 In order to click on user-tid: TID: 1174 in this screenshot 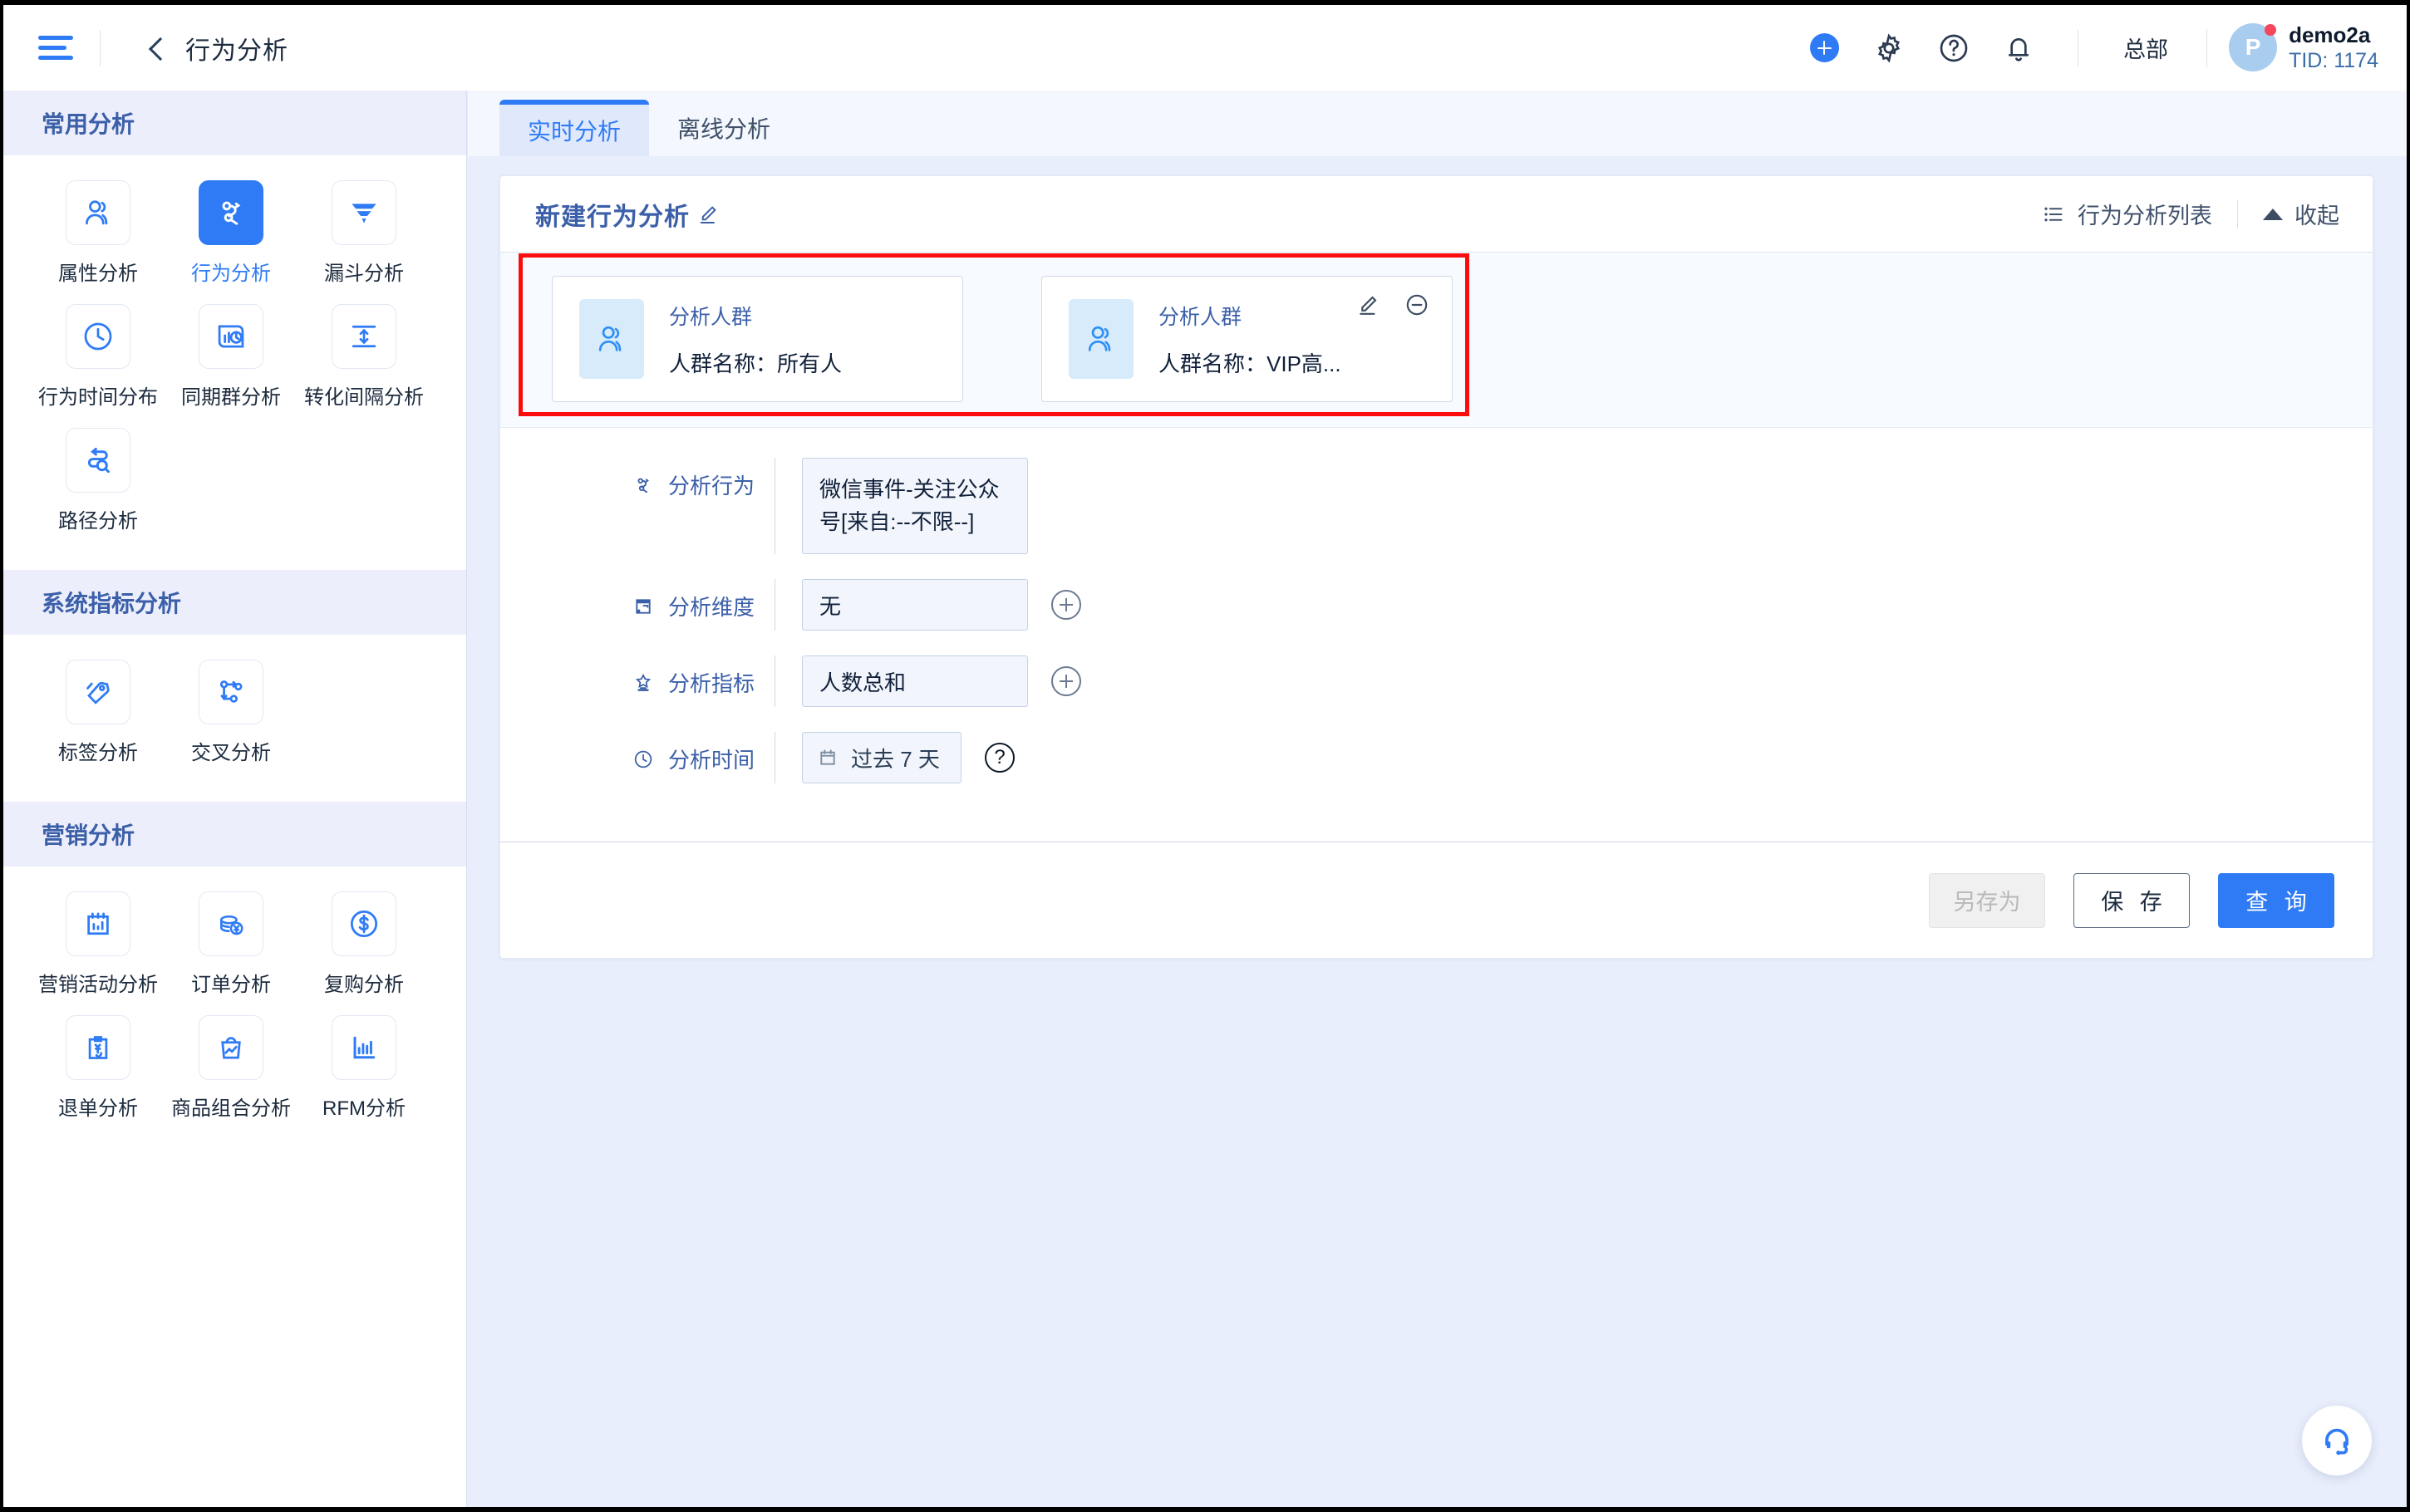, I will do `click(2333, 61)`.